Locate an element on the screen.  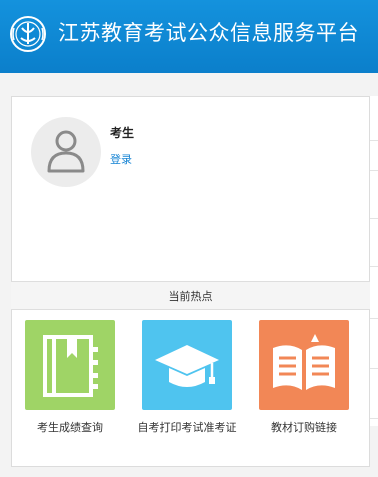
open-book-icon is located at coordinates (304, 362).